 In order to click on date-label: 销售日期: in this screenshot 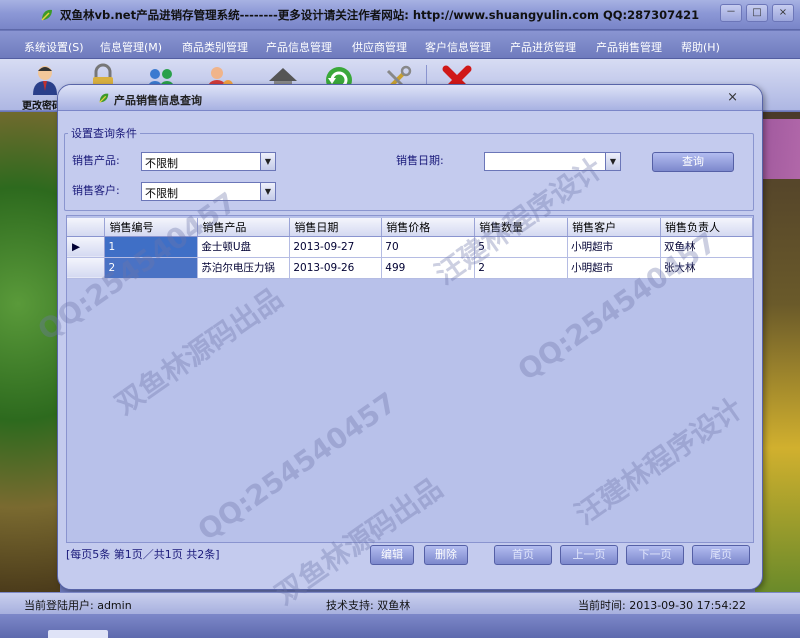, I will do `click(420, 160)`.